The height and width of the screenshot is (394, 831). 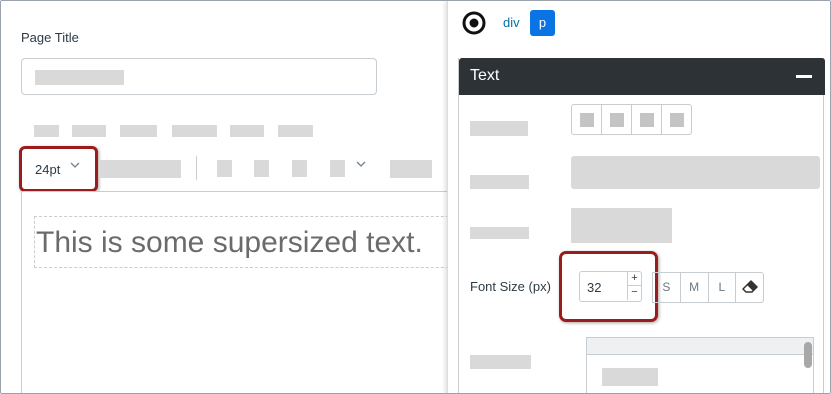 What do you see at coordinates (542, 23) in the screenshot?
I see `breadcrumb-p: p` at bounding box center [542, 23].